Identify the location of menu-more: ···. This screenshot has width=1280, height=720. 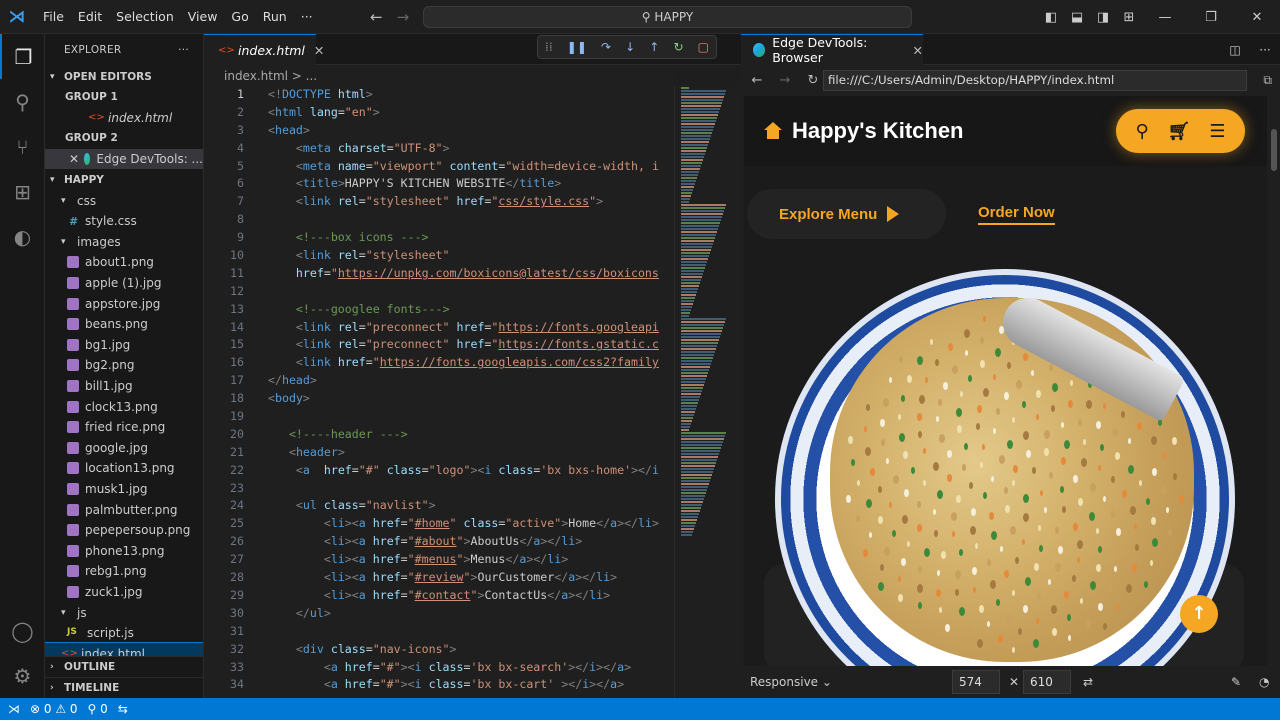
(307, 17).